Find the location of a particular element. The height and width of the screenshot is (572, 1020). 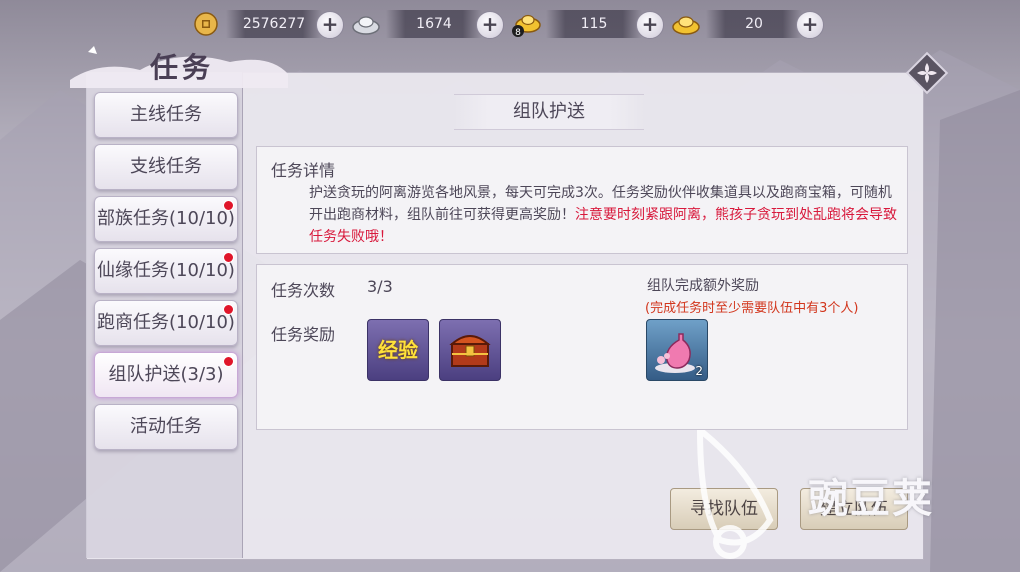

treasure-chest-icon is located at coordinates (470, 351).